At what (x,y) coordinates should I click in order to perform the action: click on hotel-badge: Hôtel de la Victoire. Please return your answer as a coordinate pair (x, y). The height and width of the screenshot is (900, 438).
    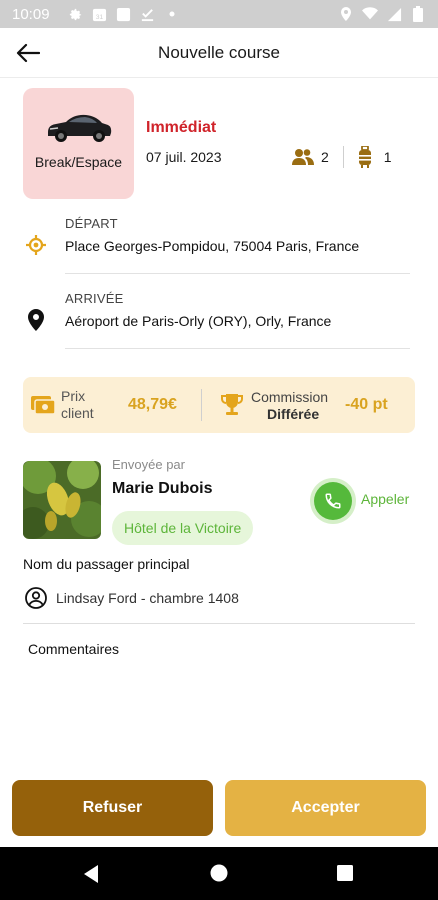
    Looking at the image, I should click on (183, 528).